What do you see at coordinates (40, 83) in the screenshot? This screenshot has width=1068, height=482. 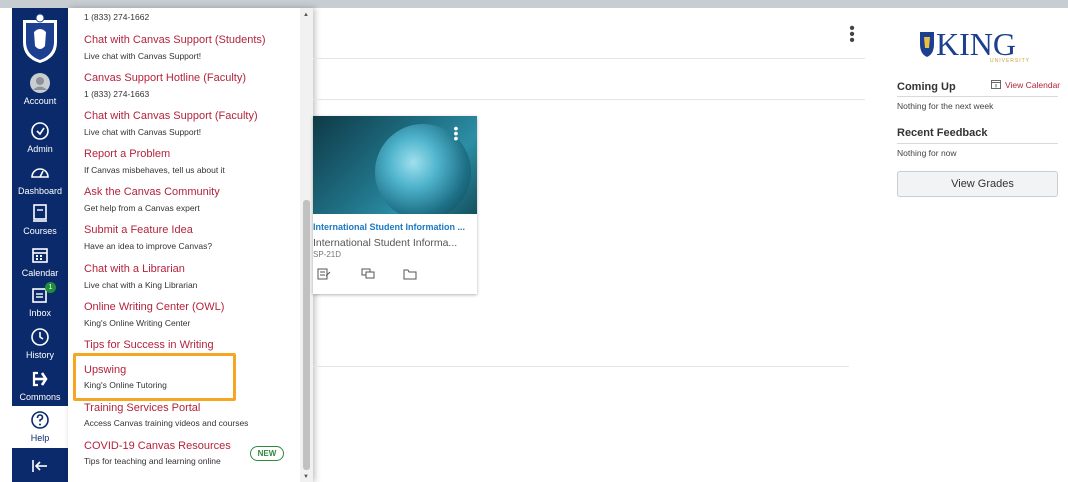 I see `account-icon` at bounding box center [40, 83].